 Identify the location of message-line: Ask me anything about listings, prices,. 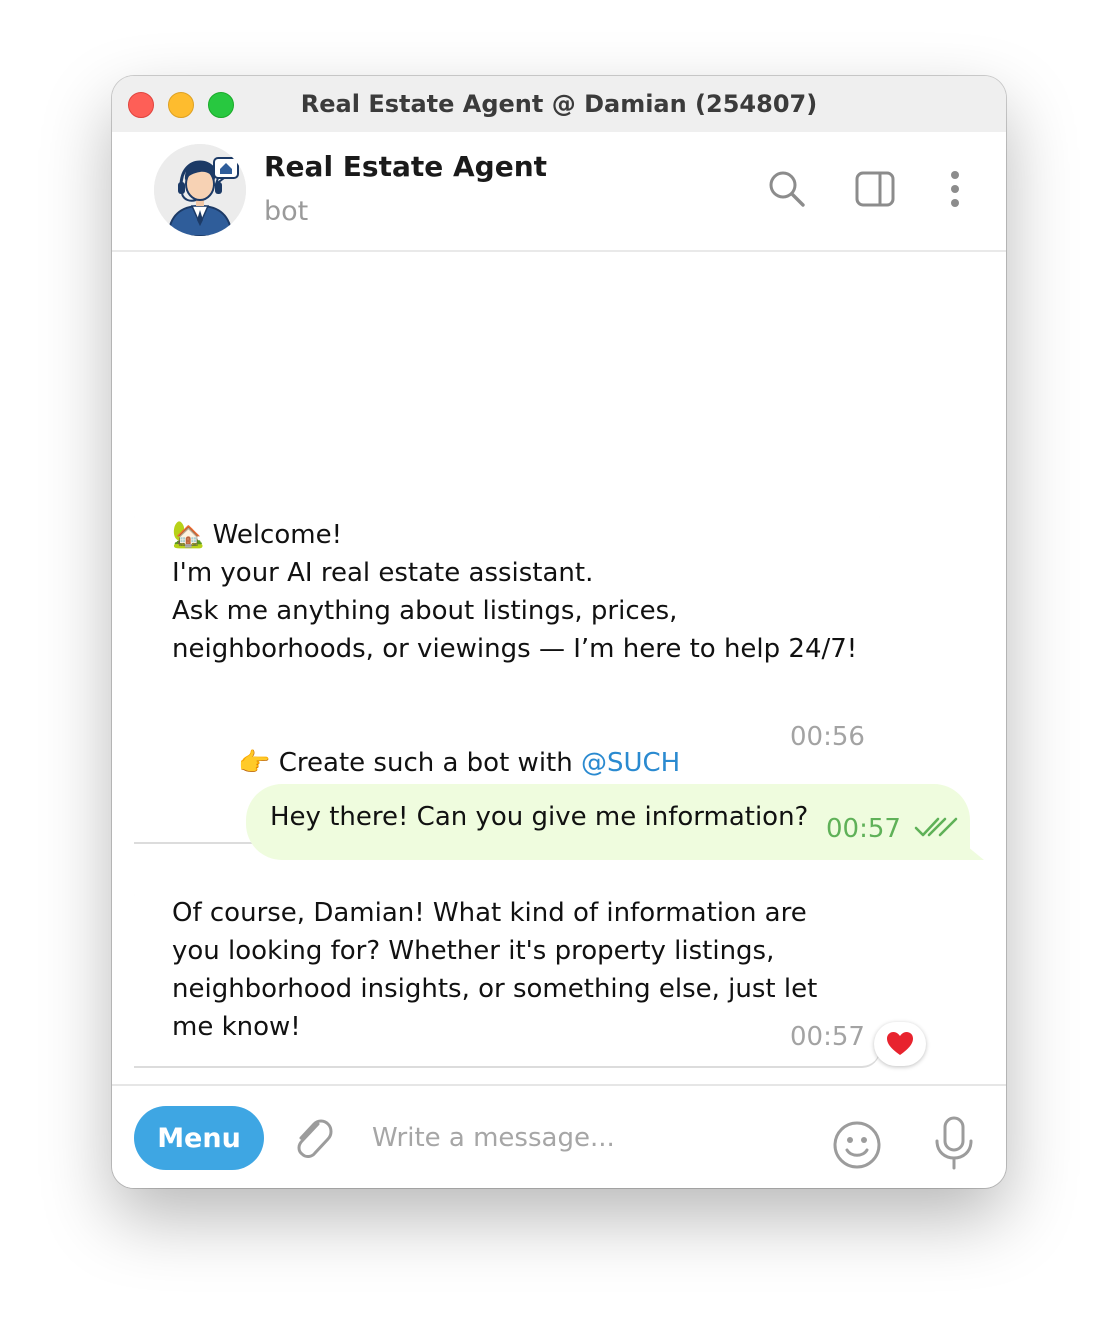
(425, 611).